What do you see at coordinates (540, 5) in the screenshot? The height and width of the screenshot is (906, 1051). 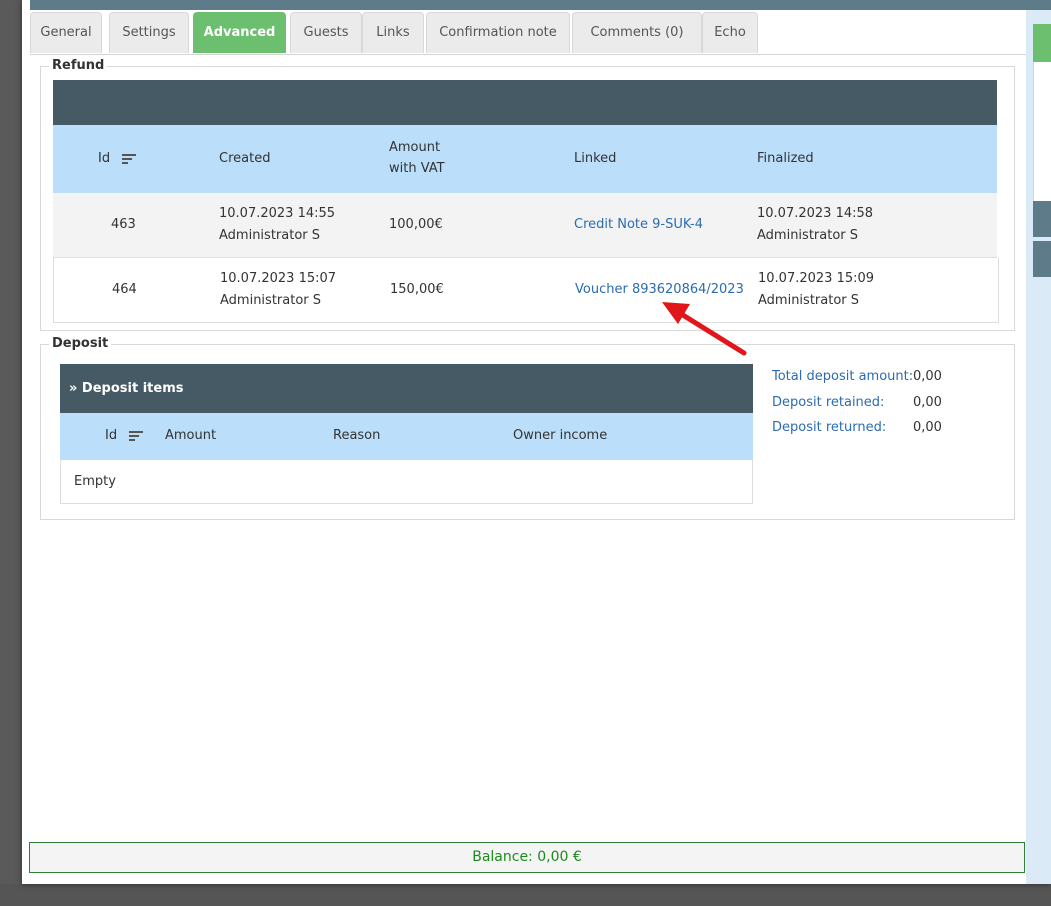 I see `modal-title-bar` at bounding box center [540, 5].